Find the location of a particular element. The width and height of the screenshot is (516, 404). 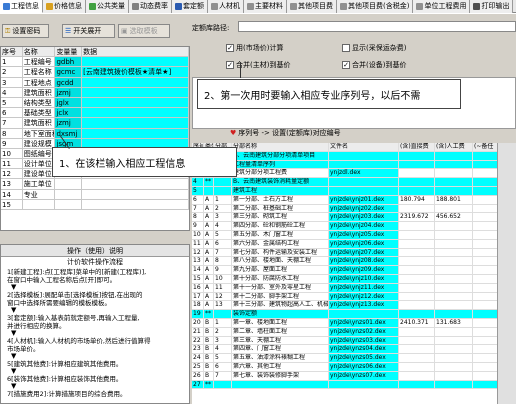

table-cell: [云南建筑拨价模板★清单★] is located at coordinates (135, 72).